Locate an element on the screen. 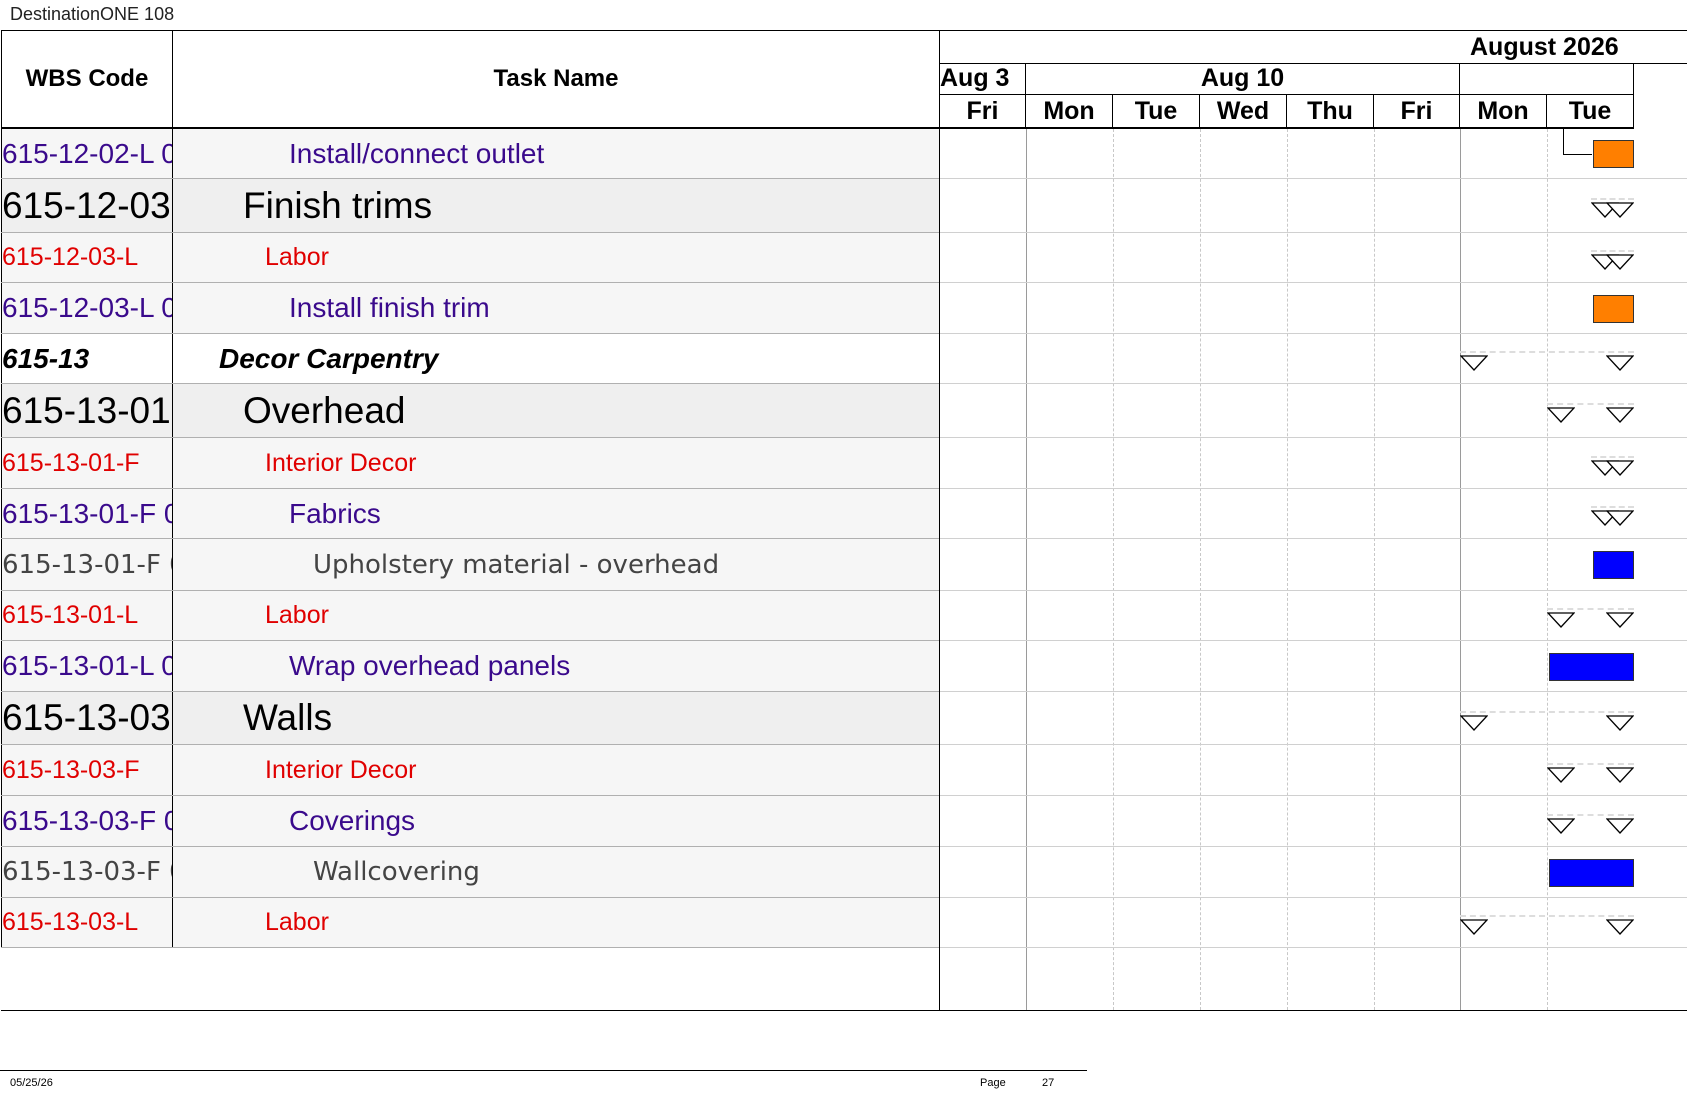 The width and height of the screenshot is (1687, 1097). task-row: 615-13-01-L Labor is located at coordinates (470, 616).